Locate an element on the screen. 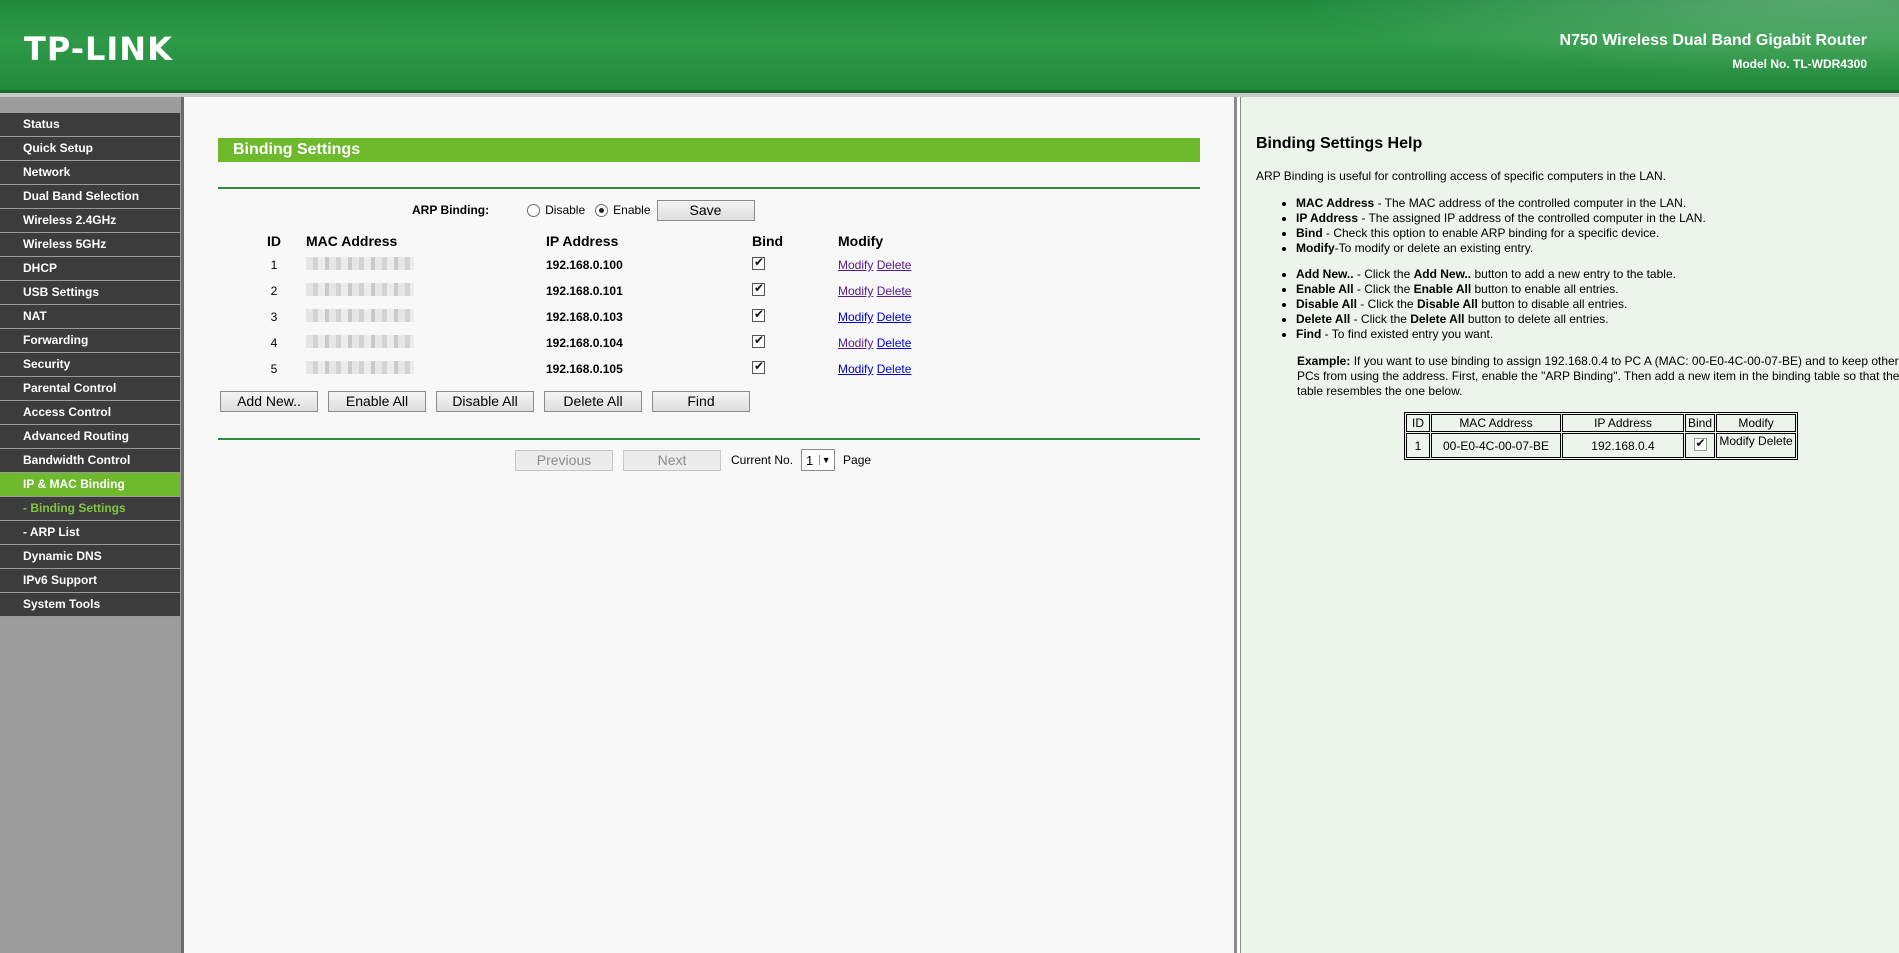 This screenshot has width=1899, height=953. sidebar-item-parental-control: Parental Control is located at coordinates (90, 389).